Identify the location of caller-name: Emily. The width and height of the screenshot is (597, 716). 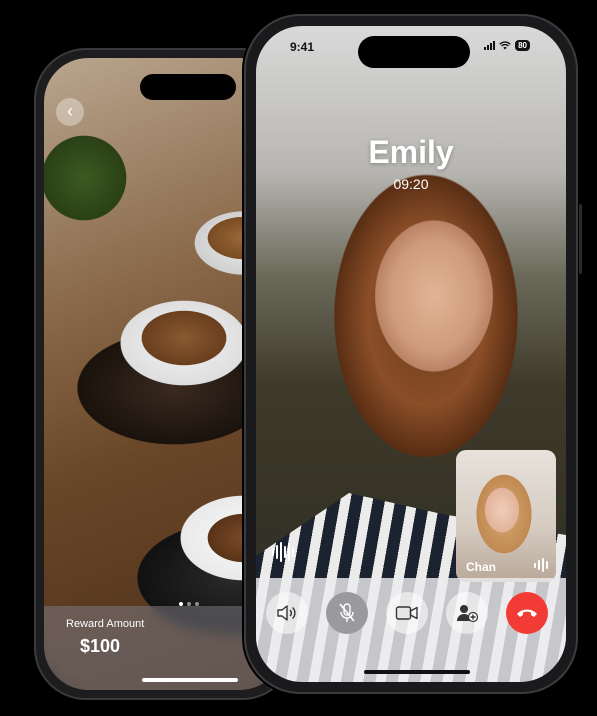
(411, 152).